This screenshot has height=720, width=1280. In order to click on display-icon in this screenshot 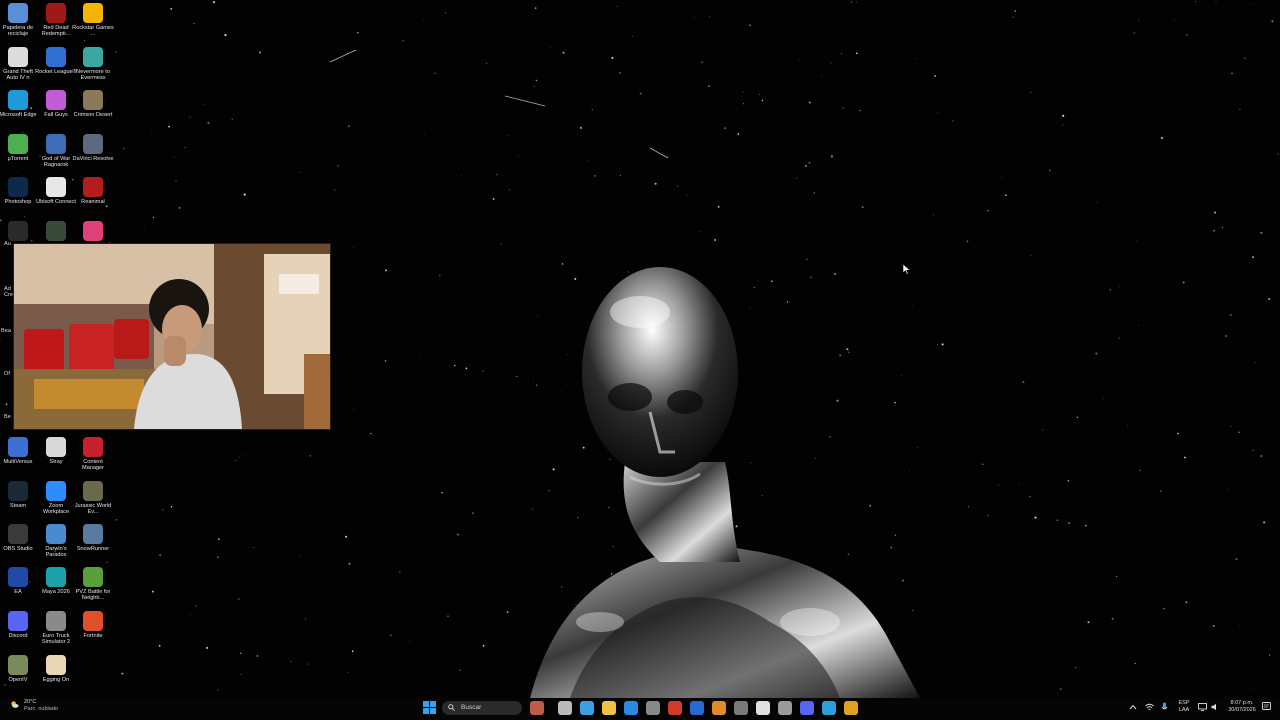, I will do `click(1202, 707)`.